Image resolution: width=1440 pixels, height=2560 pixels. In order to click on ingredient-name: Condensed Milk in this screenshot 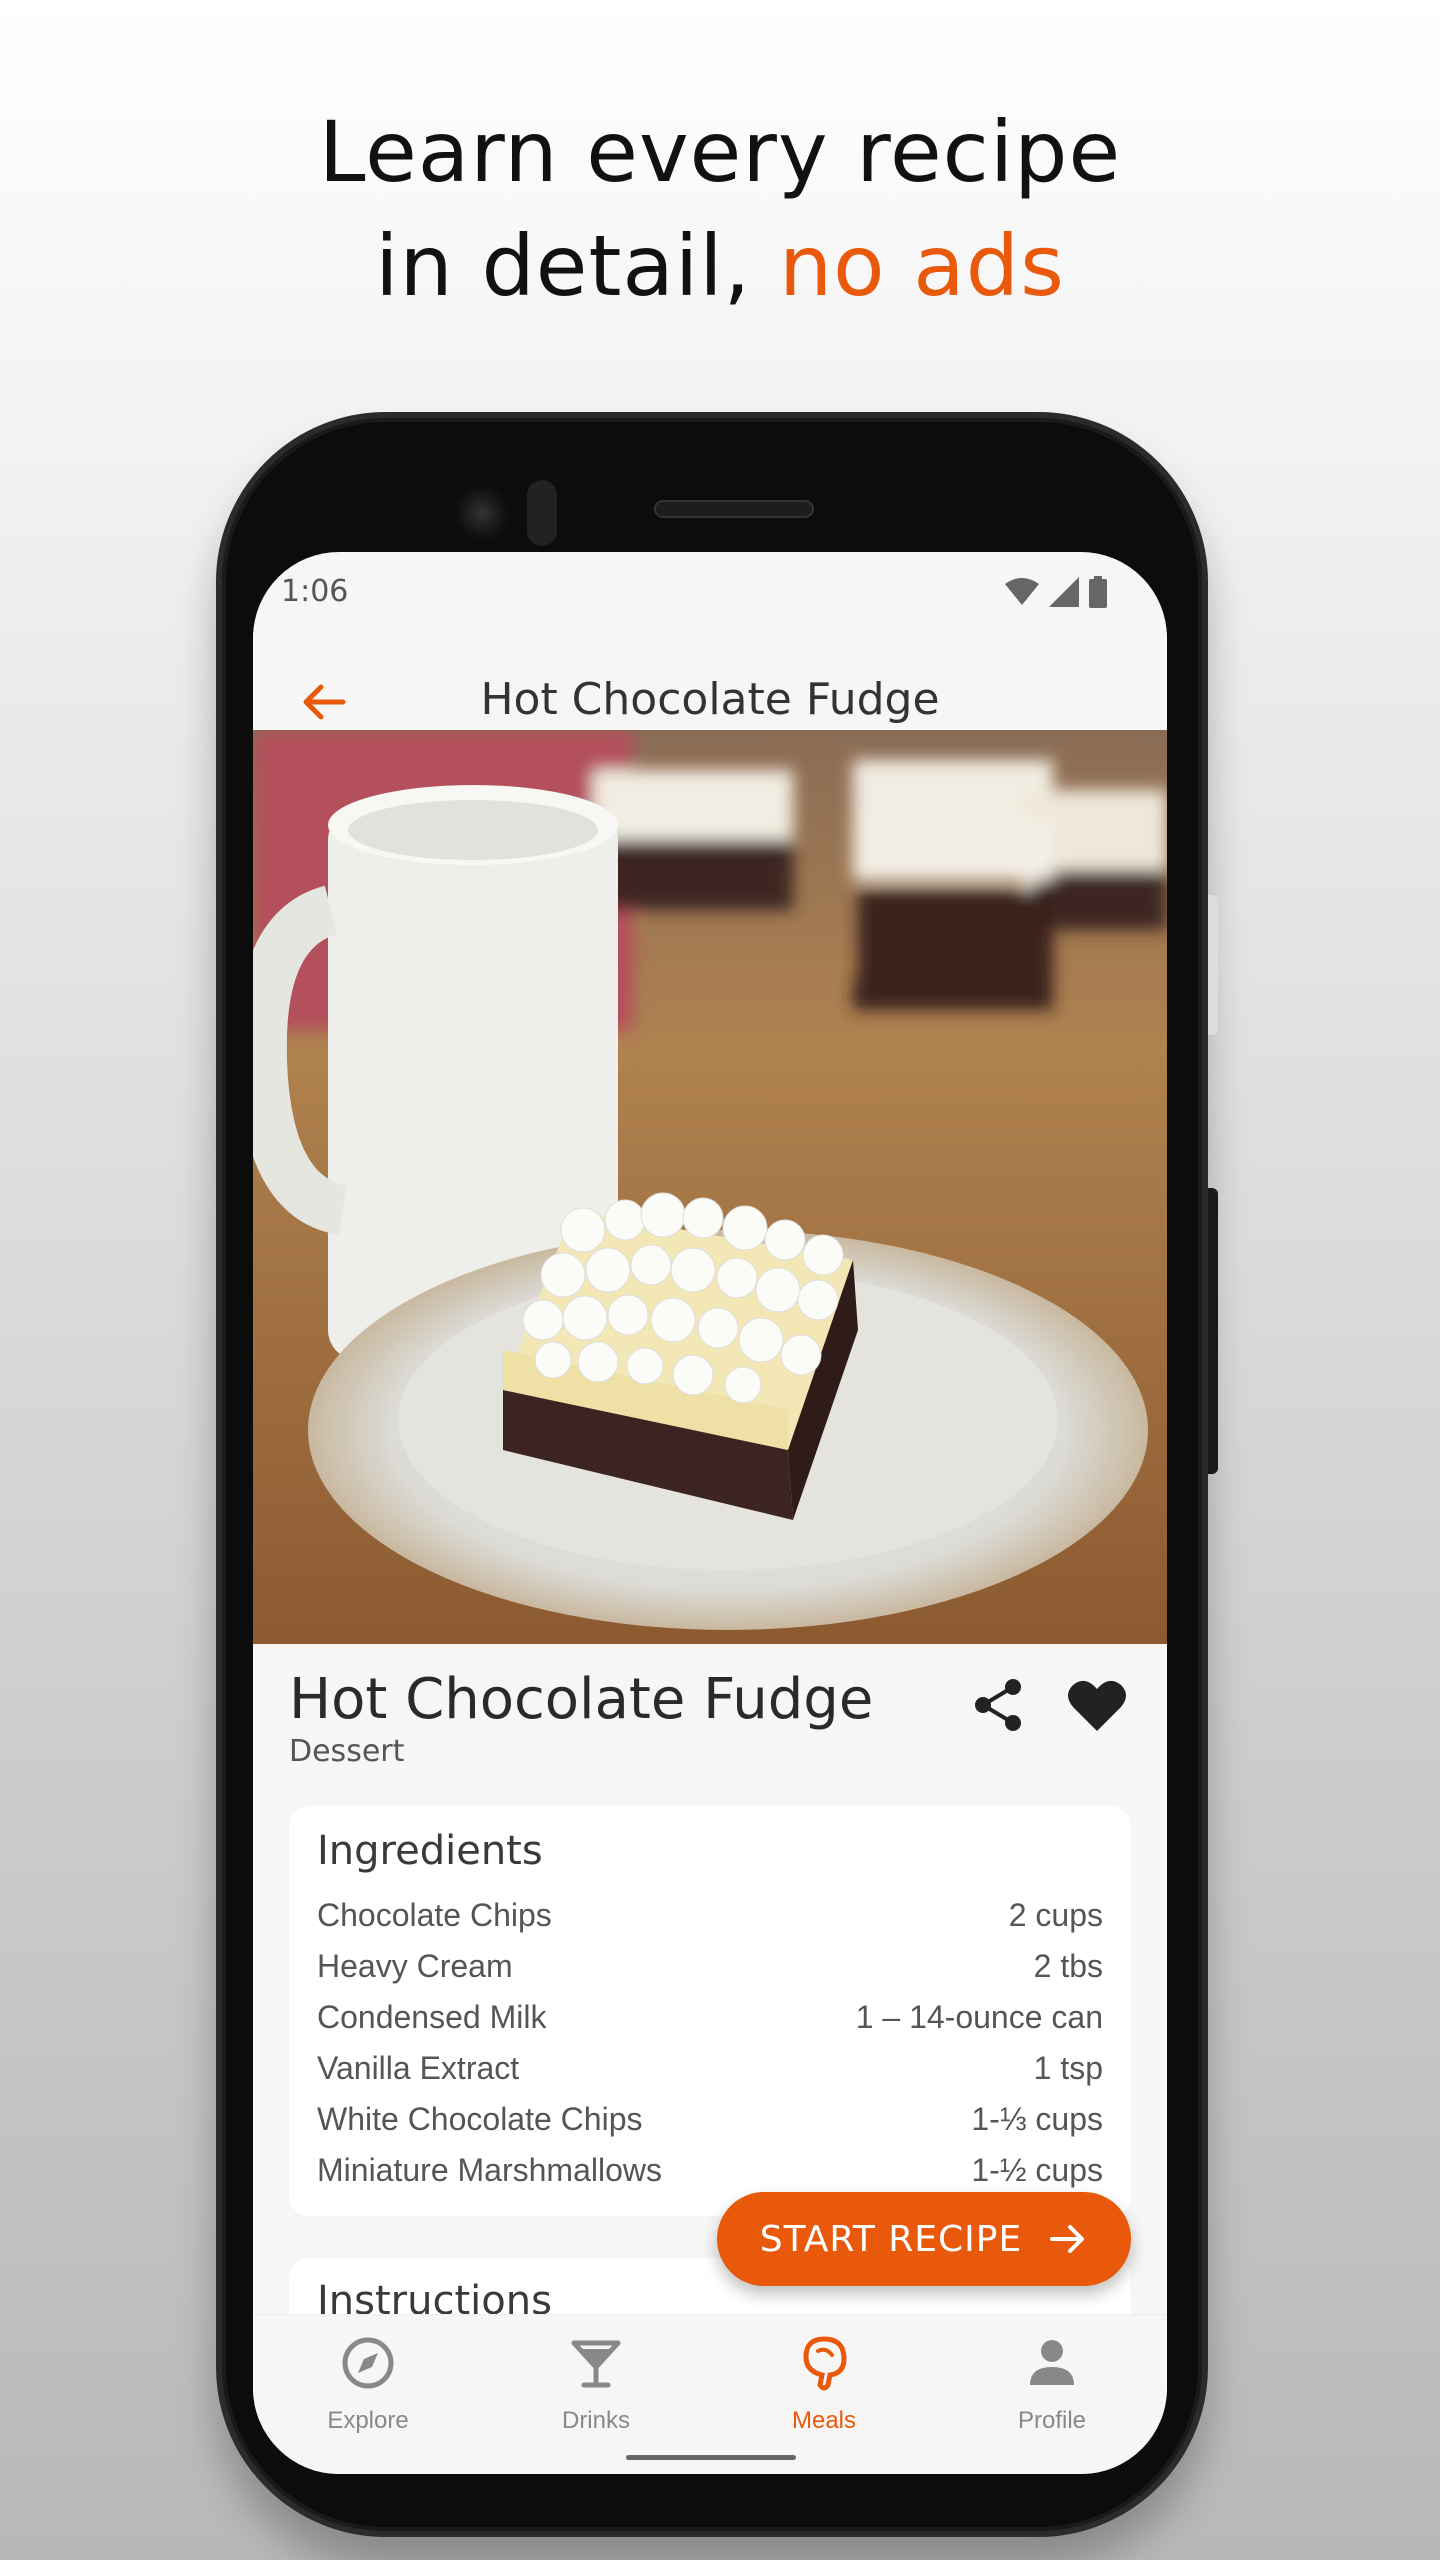, I will do `click(432, 2017)`.